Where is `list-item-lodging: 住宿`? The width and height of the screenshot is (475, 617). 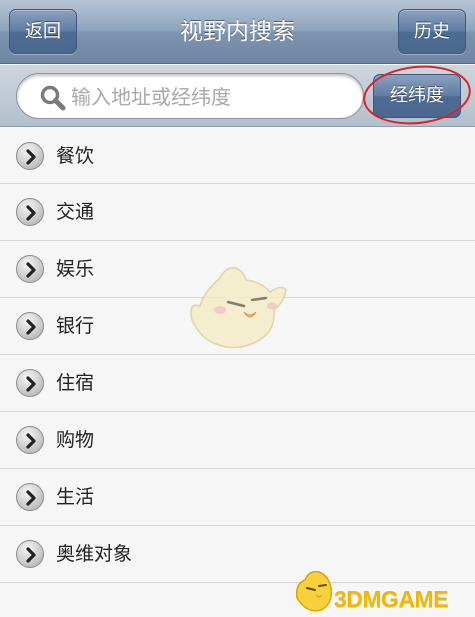
list-item-lodging: 住宿 is located at coordinates (237, 383).